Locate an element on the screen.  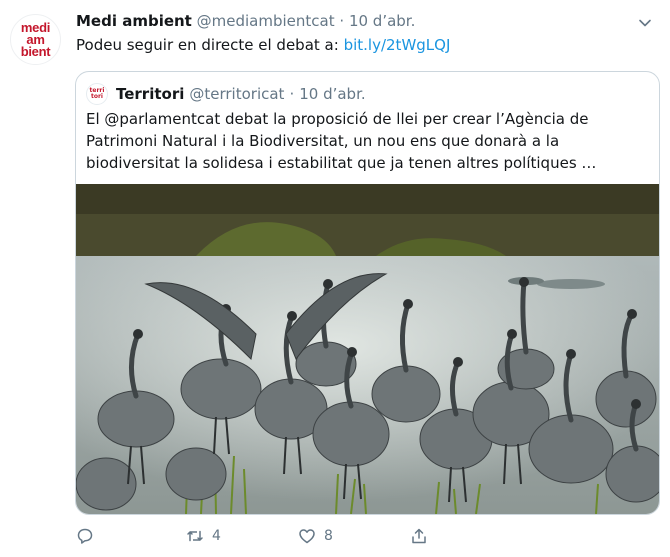
author-name: Medi ambient is located at coordinates (134, 21).